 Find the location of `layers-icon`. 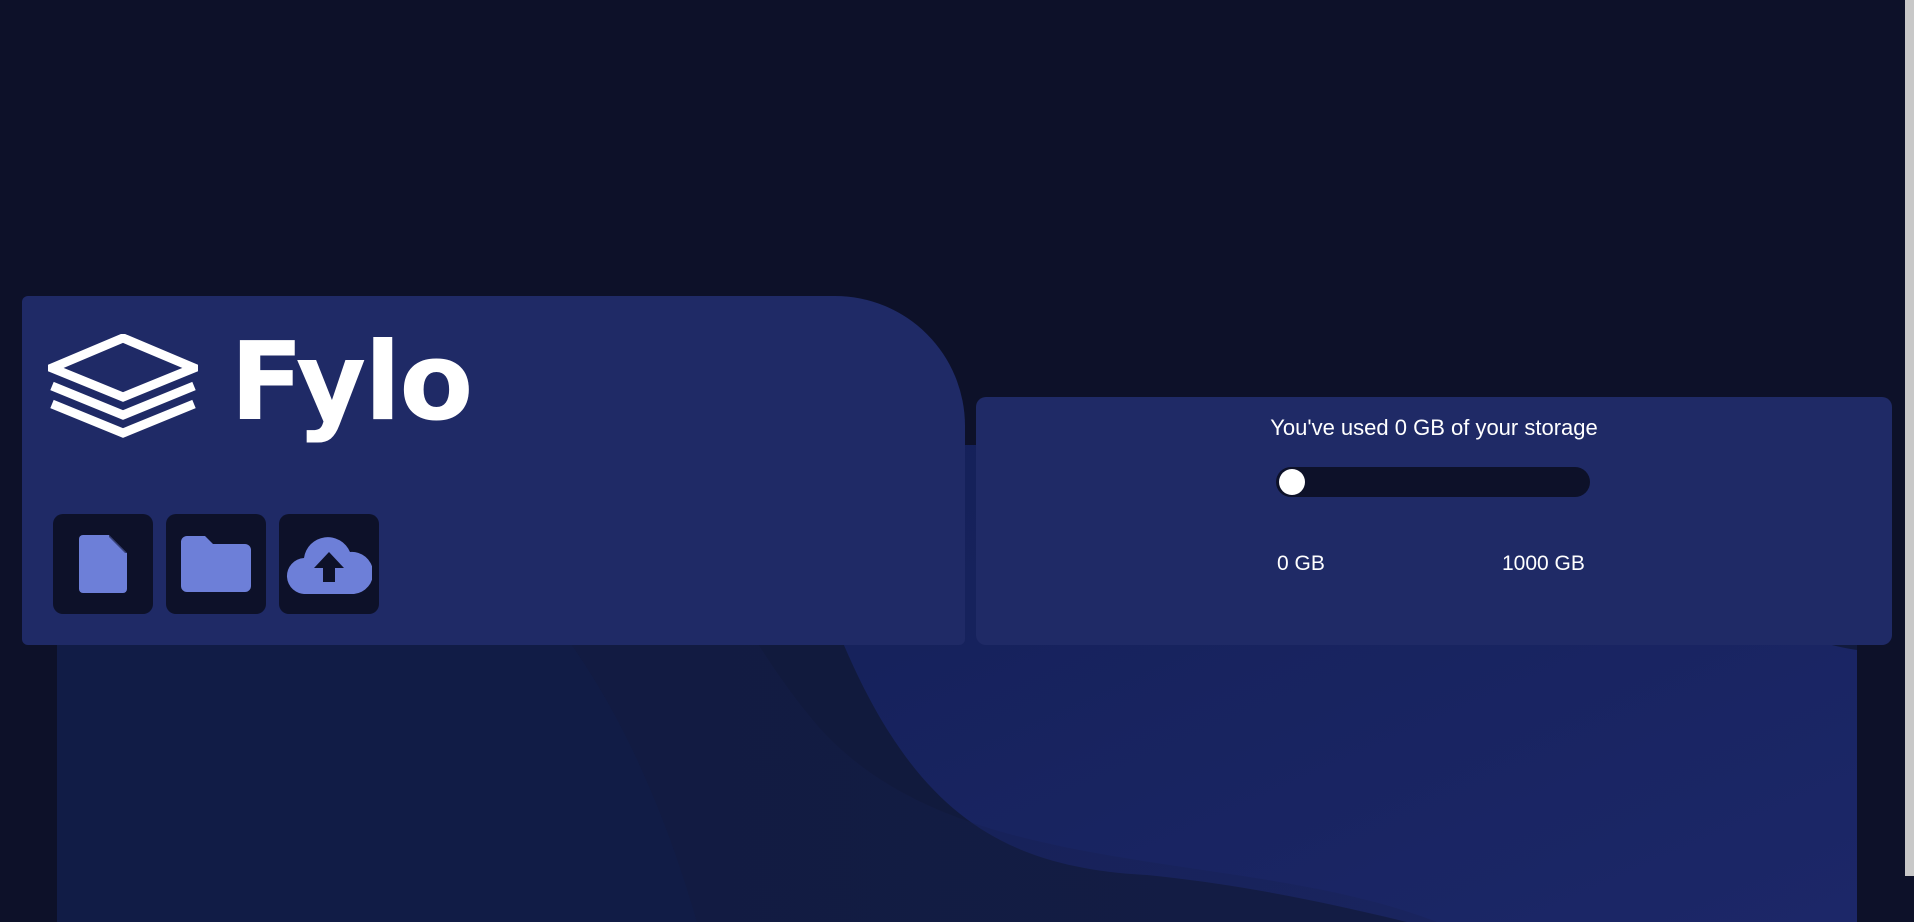

layers-icon is located at coordinates (123, 386).